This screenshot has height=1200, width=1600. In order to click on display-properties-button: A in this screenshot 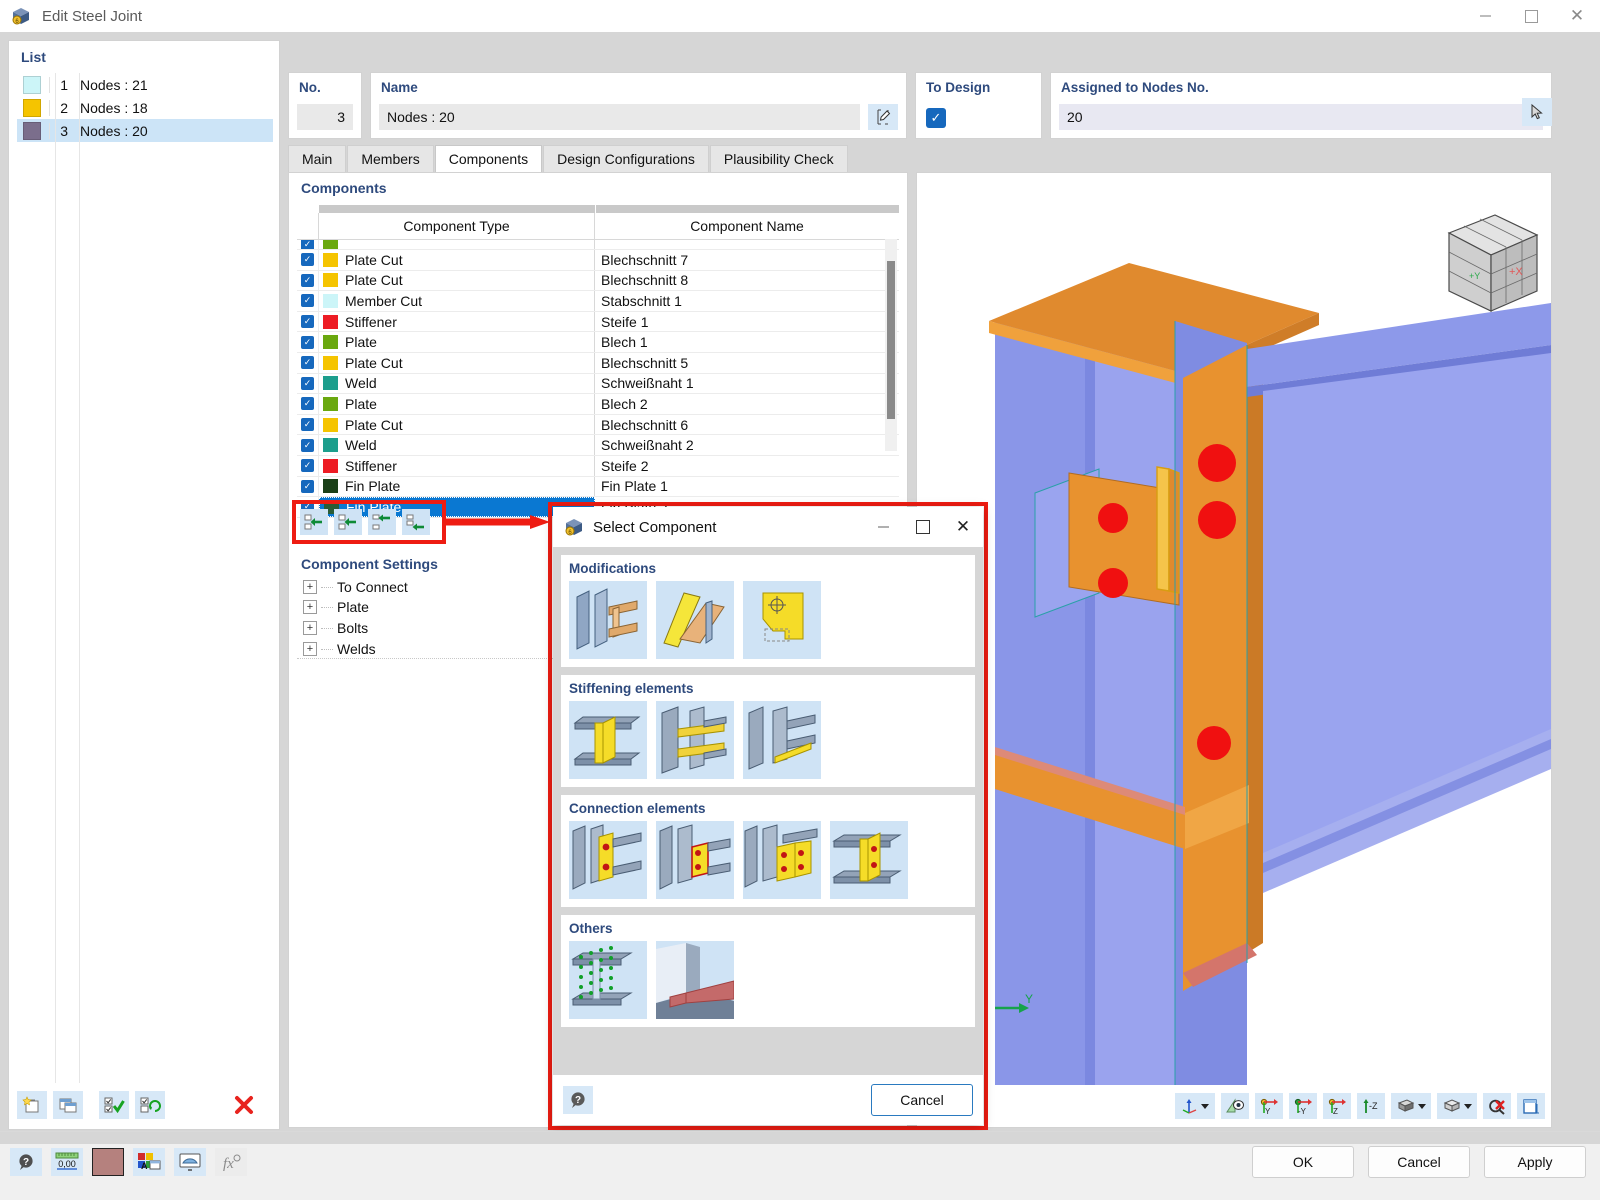, I will do `click(149, 1162)`.